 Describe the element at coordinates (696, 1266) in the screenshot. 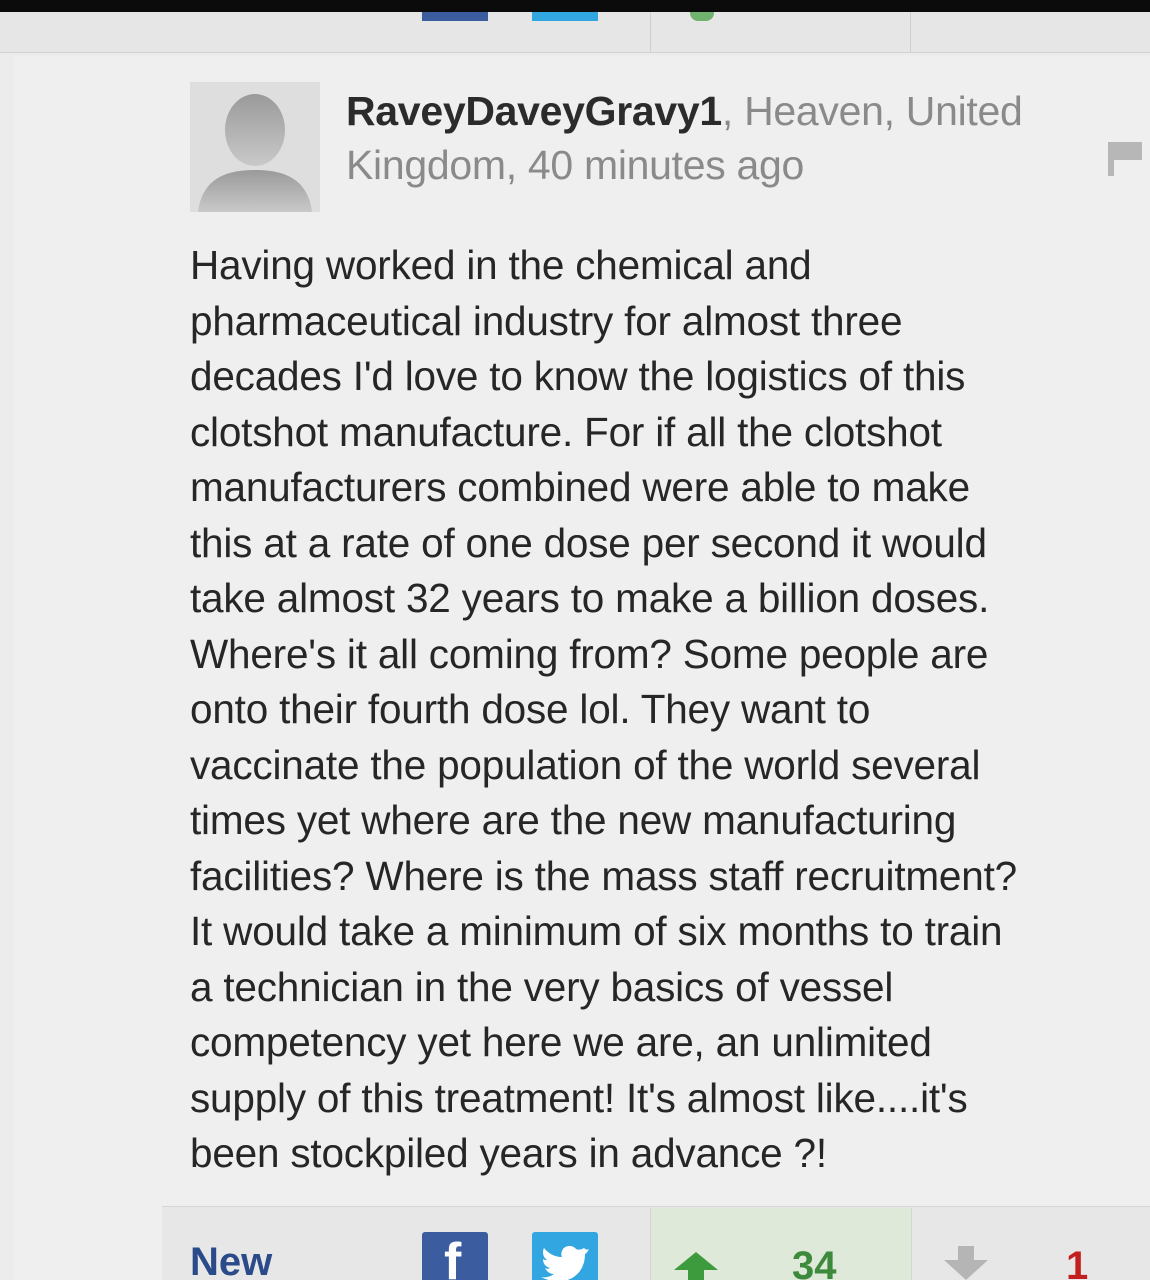

I see `arrow-up-icon` at that location.